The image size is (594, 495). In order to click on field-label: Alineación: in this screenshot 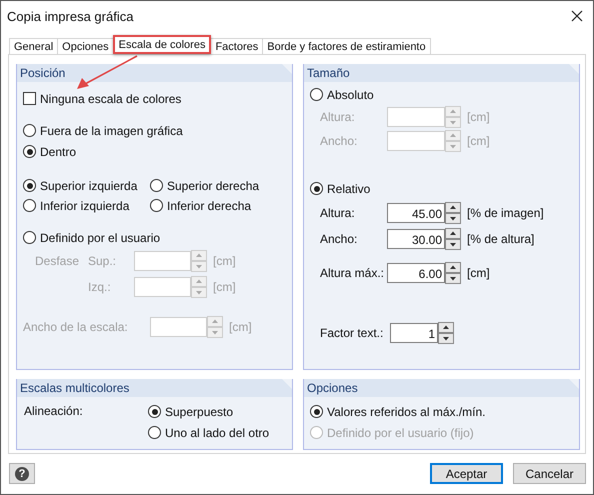, I will do `click(53, 411)`.